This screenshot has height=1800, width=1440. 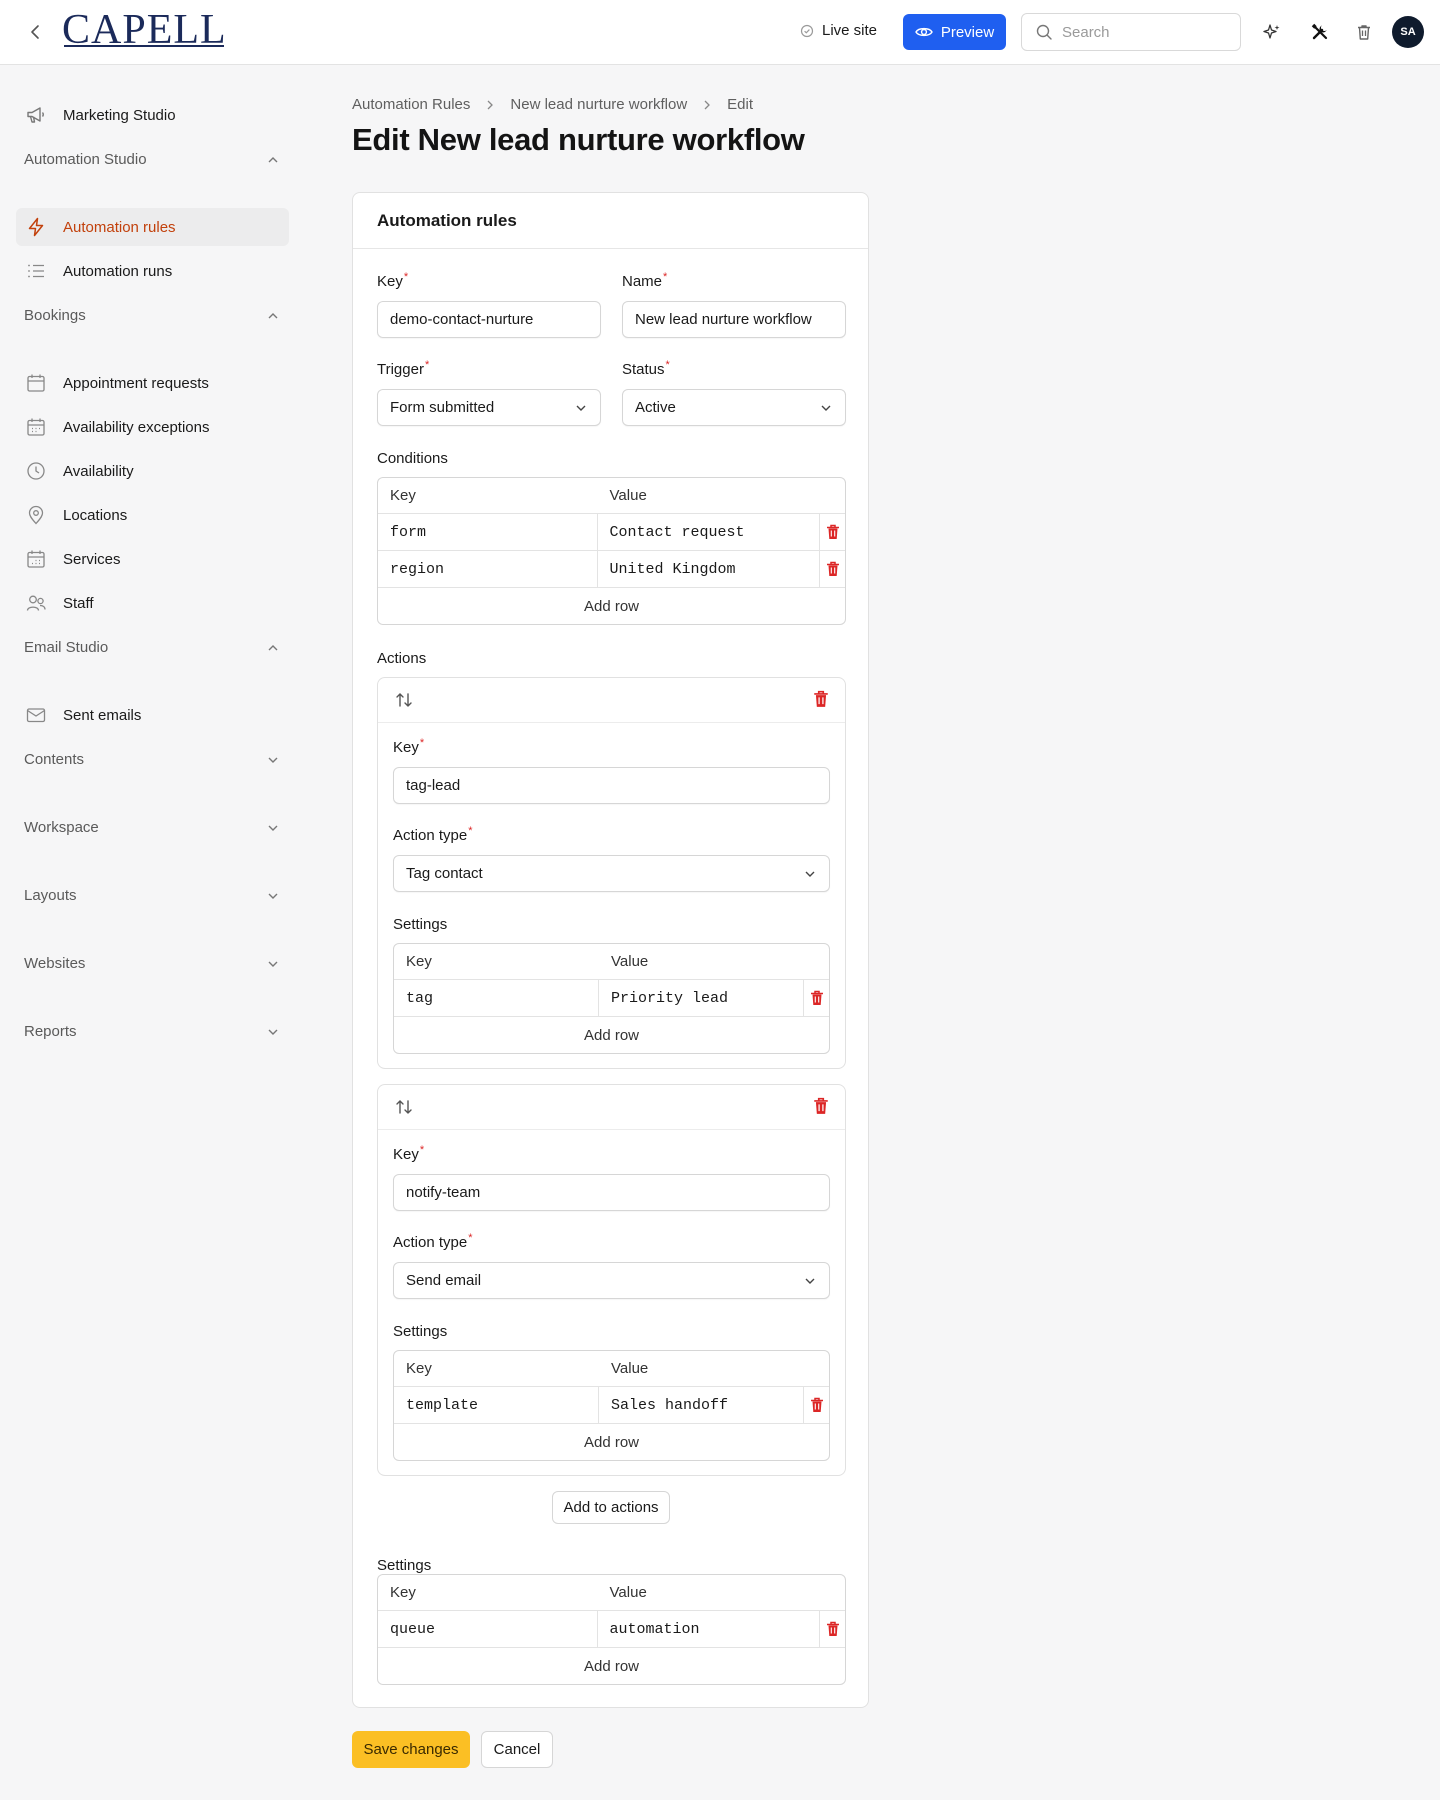 I want to click on kv-value-cell: automation, so click(x=709, y=1629).